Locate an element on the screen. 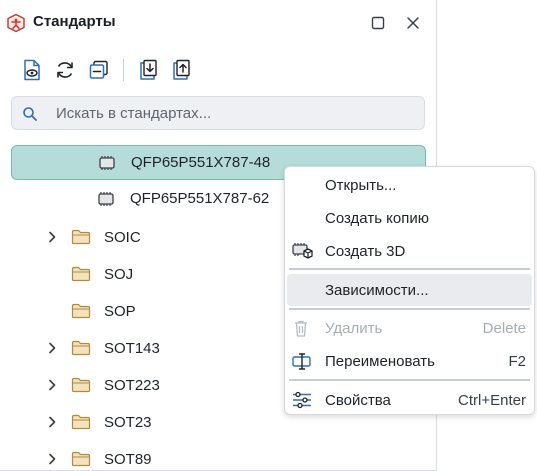 The width and height of the screenshot is (537, 471). import-button is located at coordinates (148, 70).